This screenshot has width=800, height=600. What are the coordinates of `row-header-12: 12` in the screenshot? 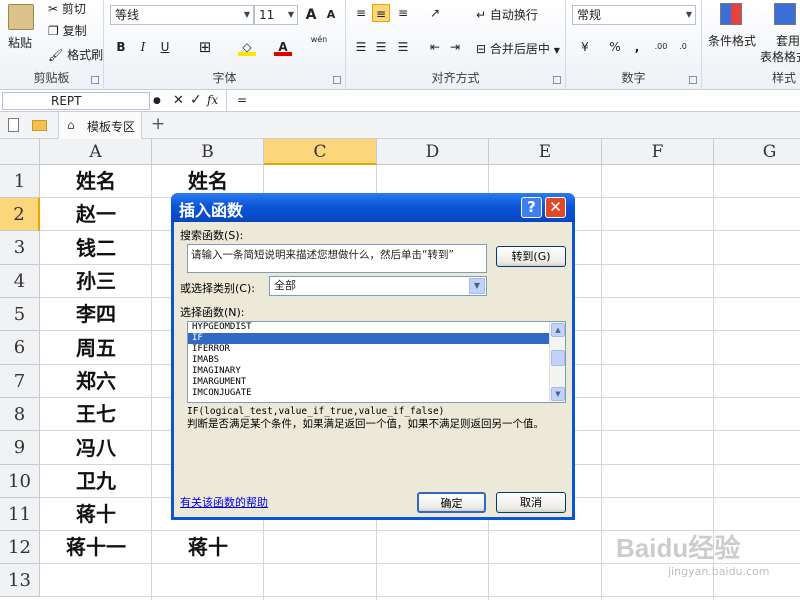 It's located at (20, 547).